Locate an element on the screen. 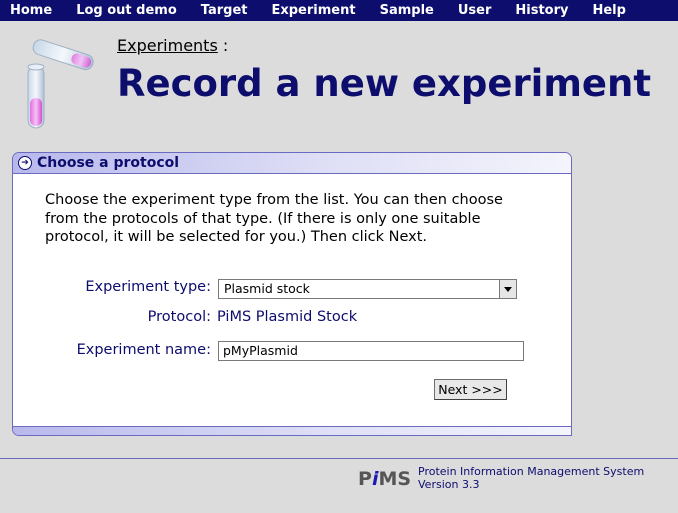 This screenshot has height=513, width=678. footer-divider is located at coordinates (339, 458).